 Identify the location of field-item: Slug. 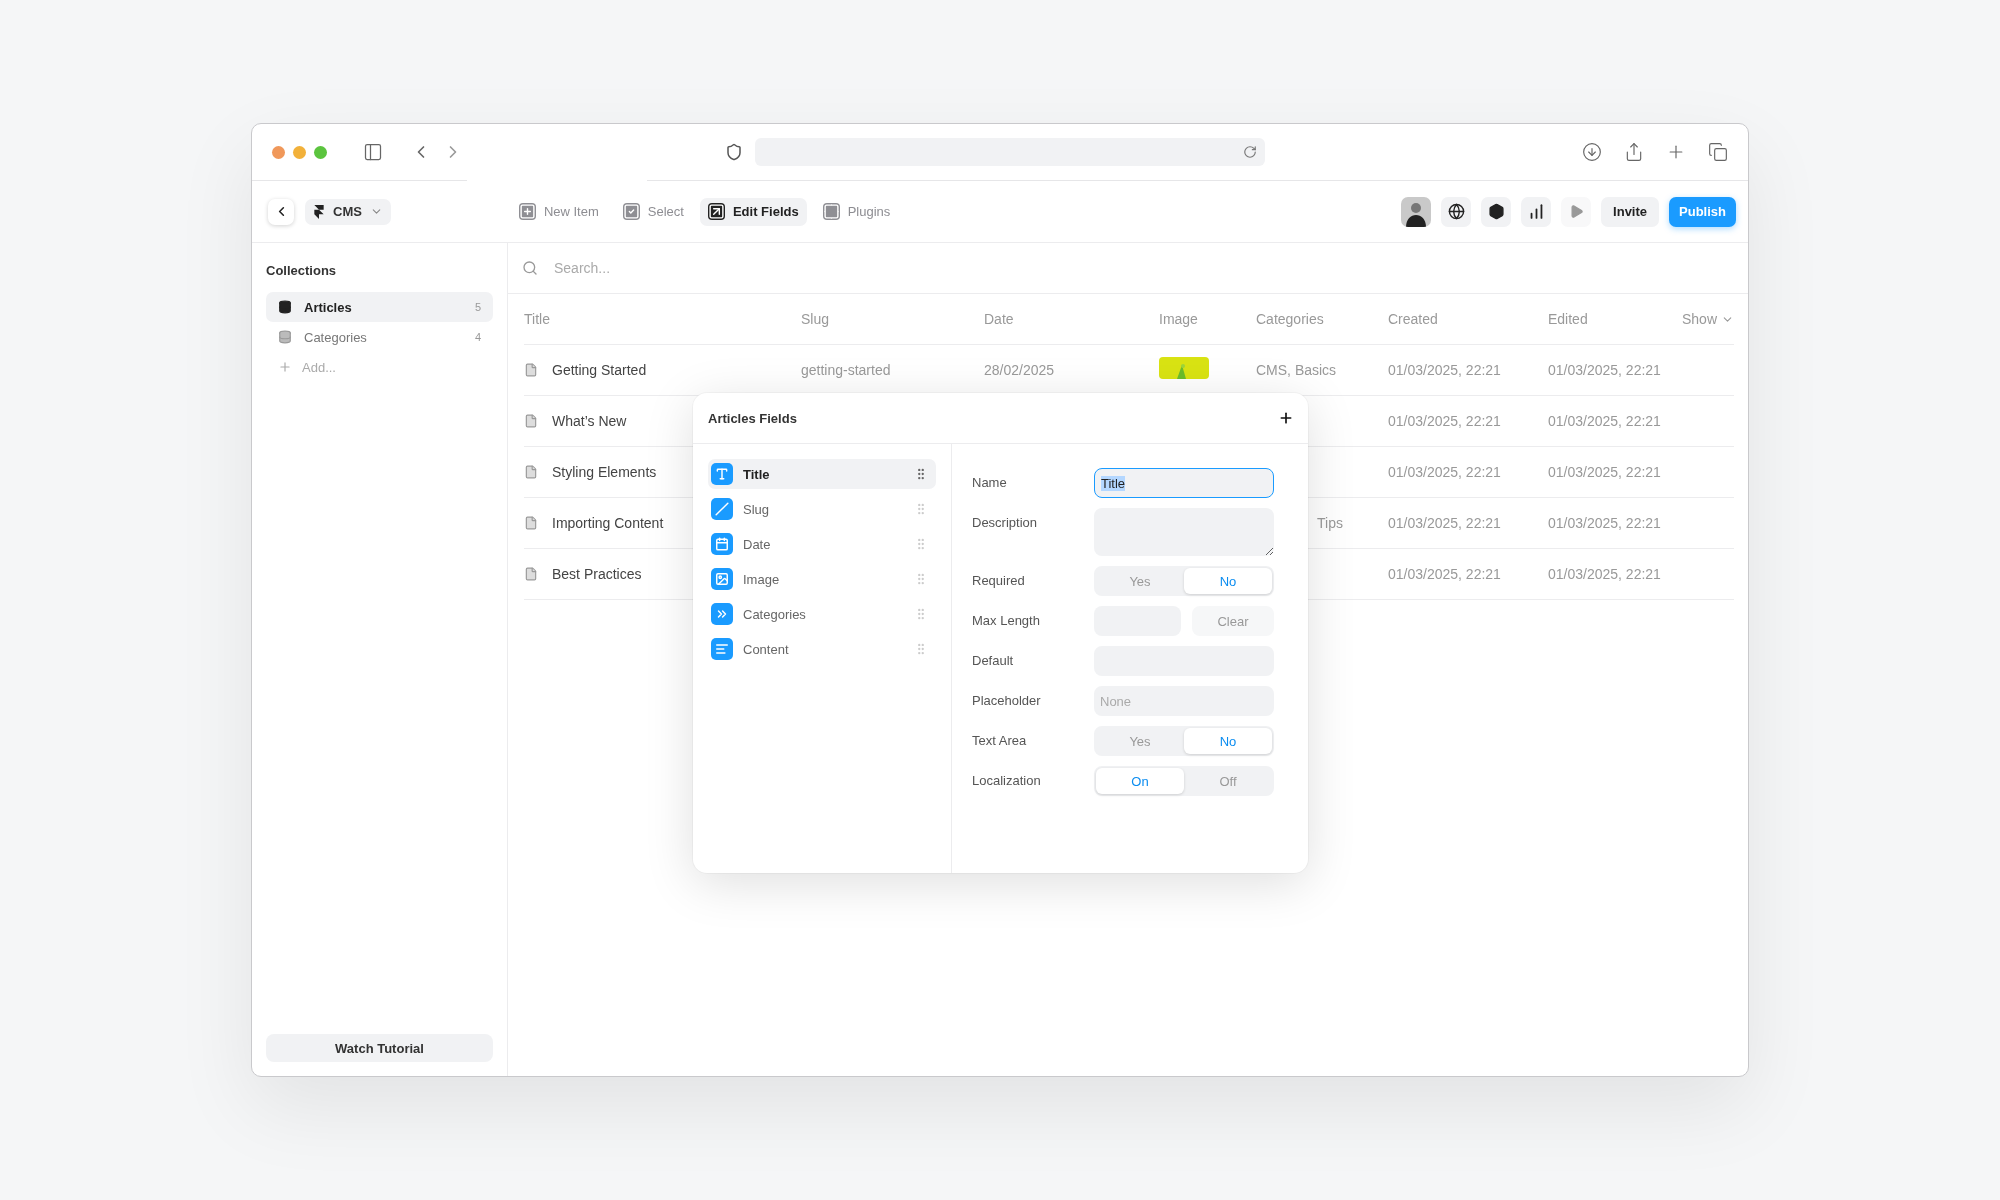
(822, 509).